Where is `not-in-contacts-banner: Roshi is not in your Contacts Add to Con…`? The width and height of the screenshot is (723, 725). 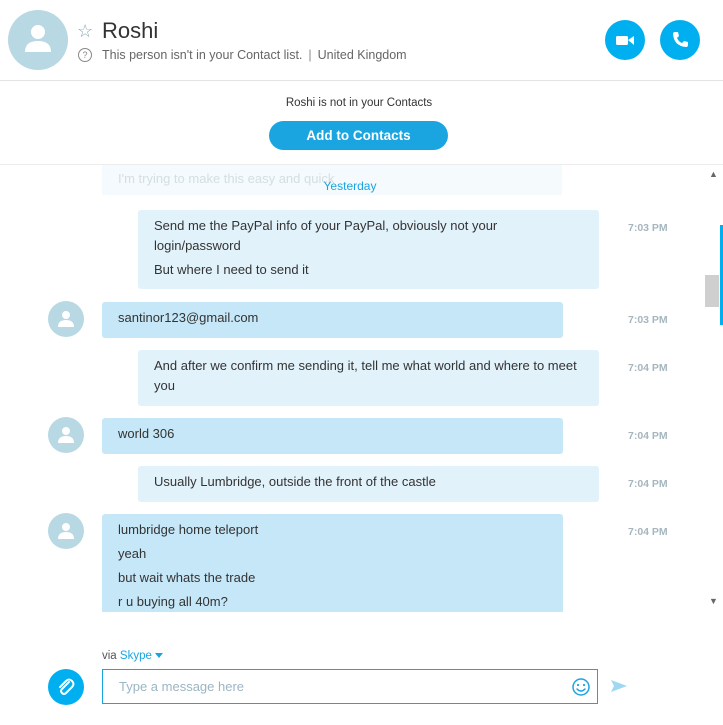 not-in-contacts-banner: Roshi is not in your Contacts Add to Con… is located at coordinates (361, 123).